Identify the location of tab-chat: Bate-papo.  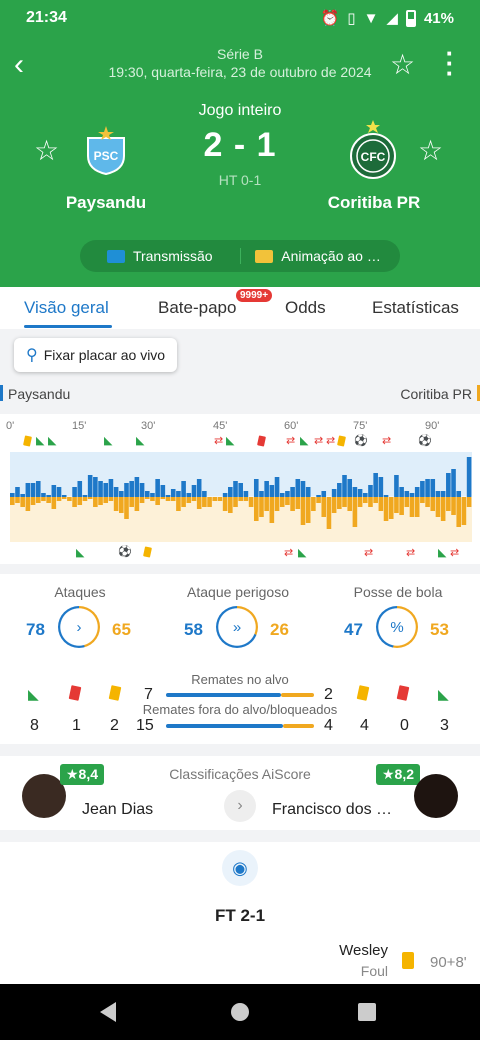
(197, 308).